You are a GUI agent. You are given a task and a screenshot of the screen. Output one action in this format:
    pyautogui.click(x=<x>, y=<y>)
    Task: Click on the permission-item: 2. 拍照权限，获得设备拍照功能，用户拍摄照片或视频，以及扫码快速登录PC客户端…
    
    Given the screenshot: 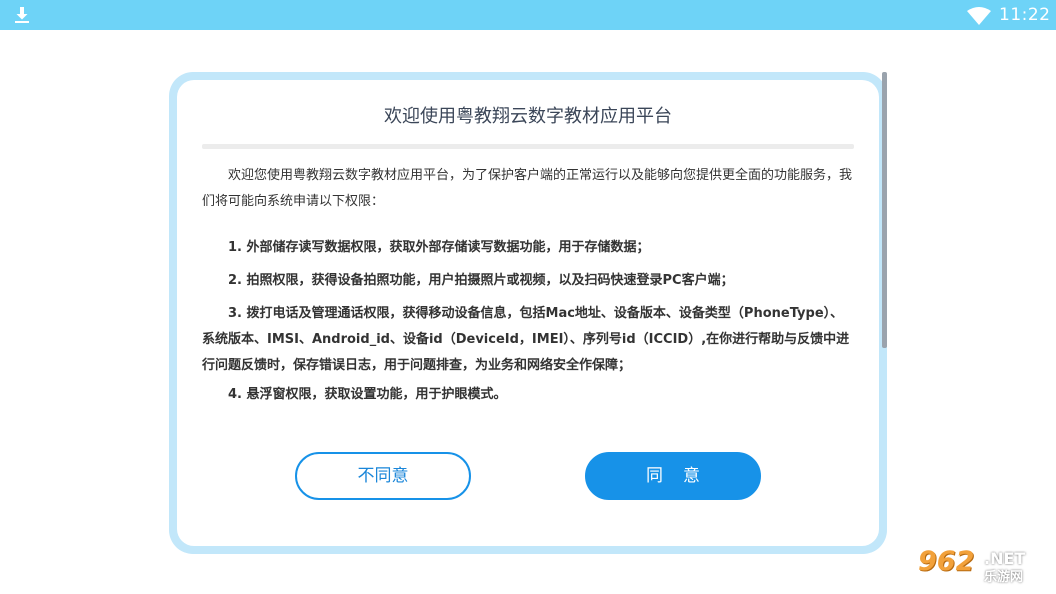 What is the action you would take?
    pyautogui.click(x=481, y=280)
    